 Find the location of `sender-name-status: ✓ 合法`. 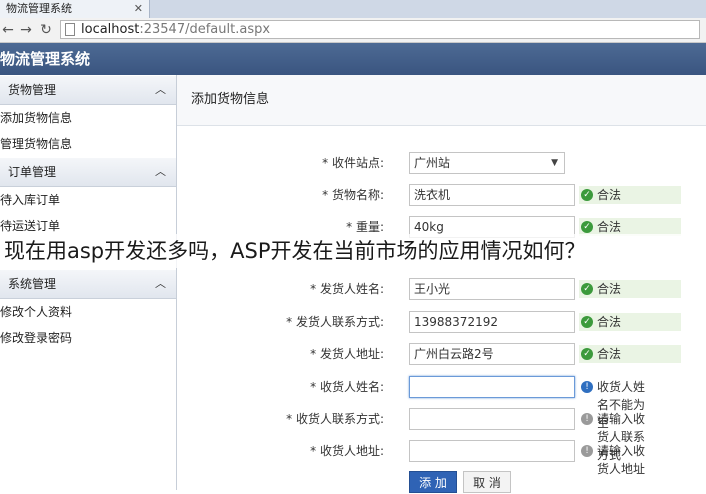

sender-name-status: ✓ 合法 is located at coordinates (630, 289).